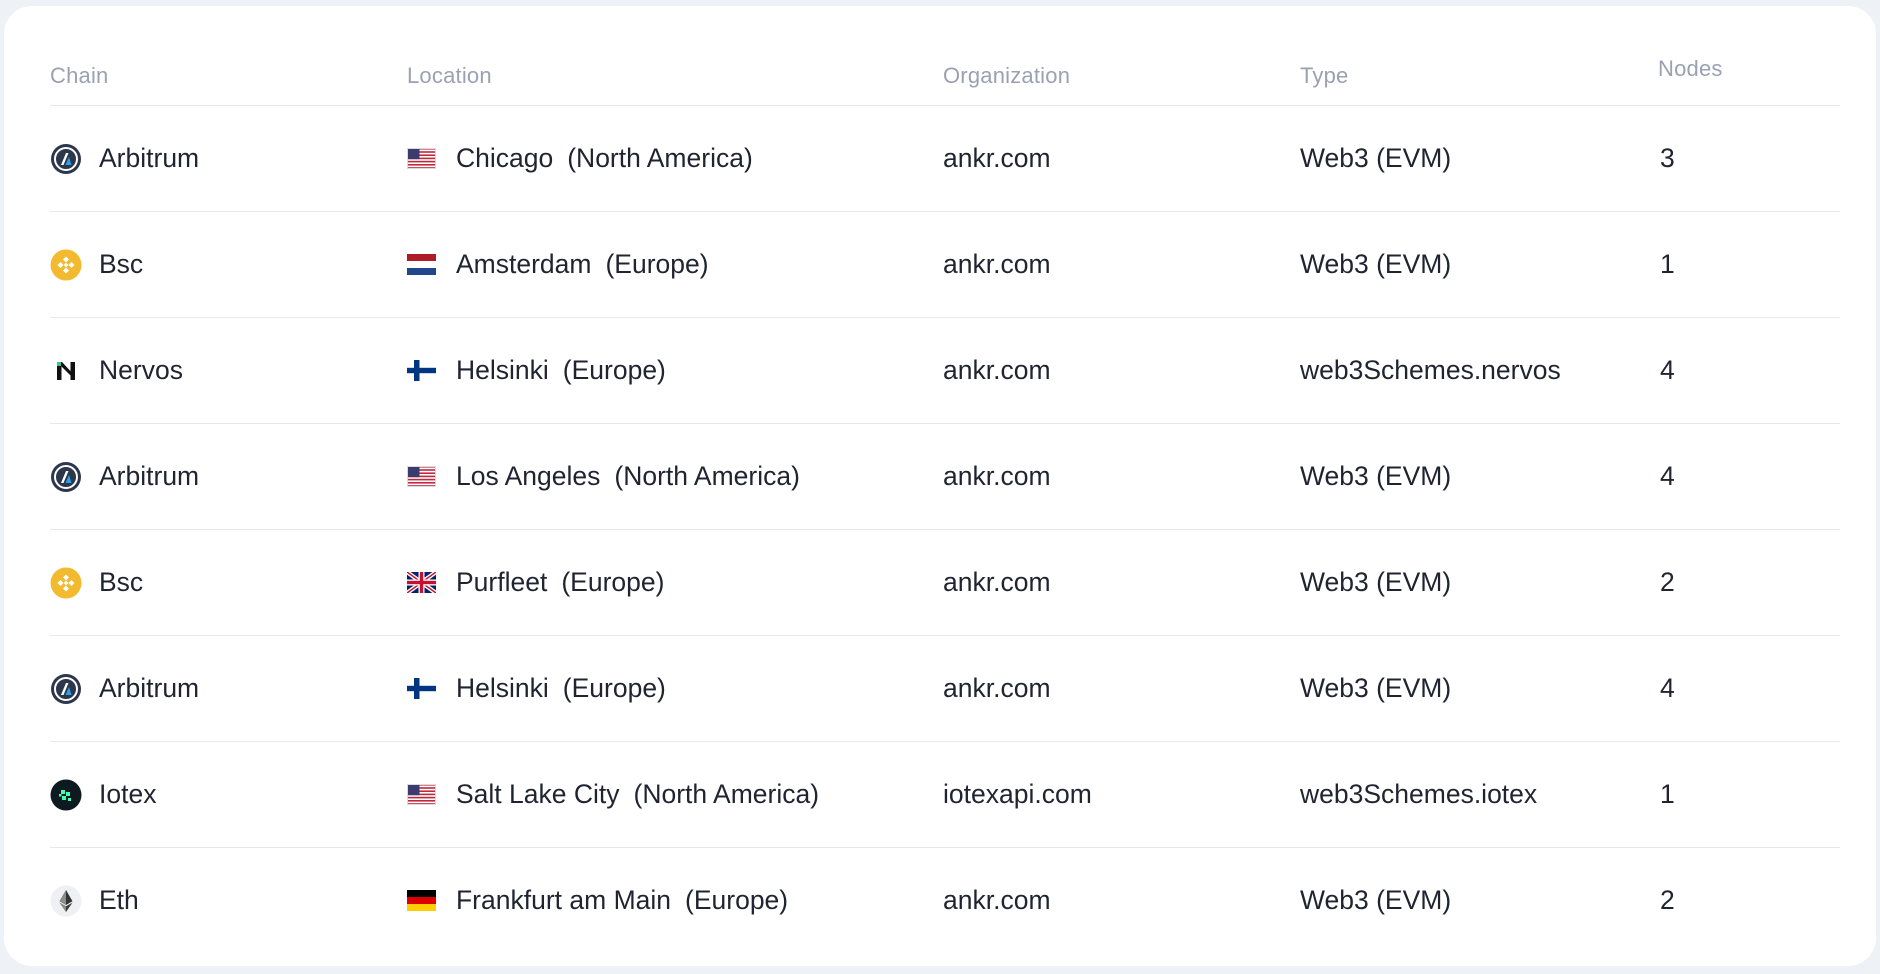 The width and height of the screenshot is (1880, 974). I want to click on location-city: Amsterdam, so click(524, 264).